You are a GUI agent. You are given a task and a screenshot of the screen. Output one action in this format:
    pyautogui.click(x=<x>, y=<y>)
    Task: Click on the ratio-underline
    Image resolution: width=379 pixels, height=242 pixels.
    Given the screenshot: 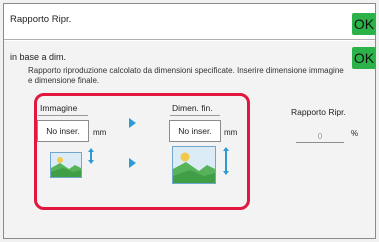 What is the action you would take?
    pyautogui.click(x=320, y=142)
    